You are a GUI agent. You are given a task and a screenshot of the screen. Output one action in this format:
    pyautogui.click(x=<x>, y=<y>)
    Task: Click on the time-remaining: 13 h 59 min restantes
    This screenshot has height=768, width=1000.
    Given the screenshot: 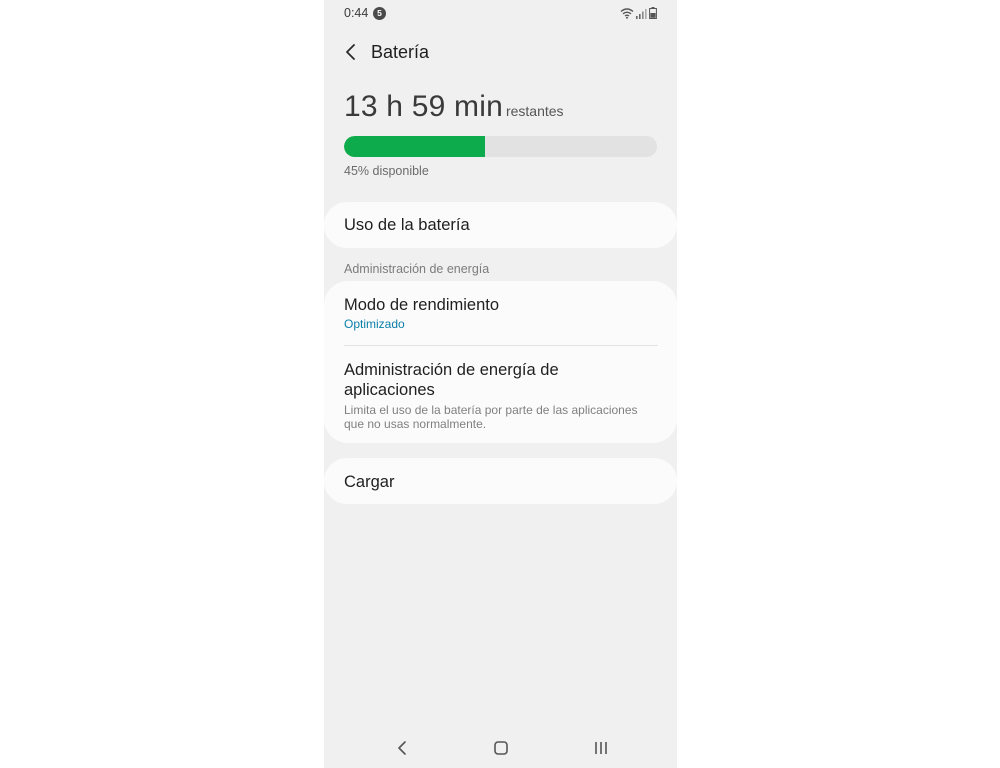 What is the action you would take?
    pyautogui.click(x=454, y=107)
    